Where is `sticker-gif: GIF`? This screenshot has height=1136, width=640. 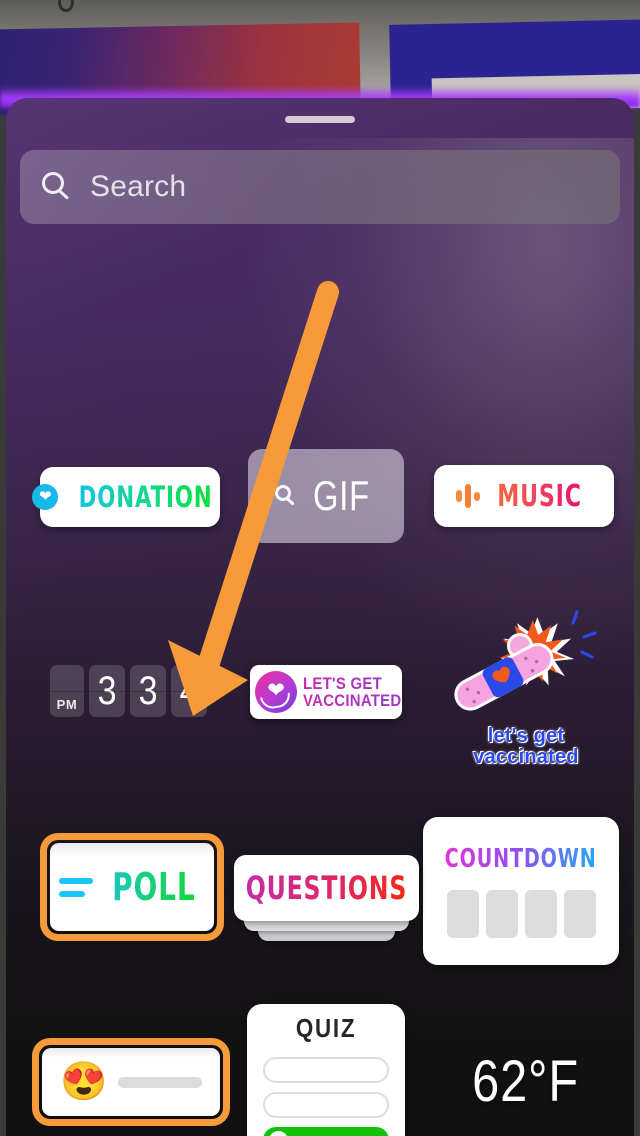
sticker-gif: GIF is located at coordinates (326, 496).